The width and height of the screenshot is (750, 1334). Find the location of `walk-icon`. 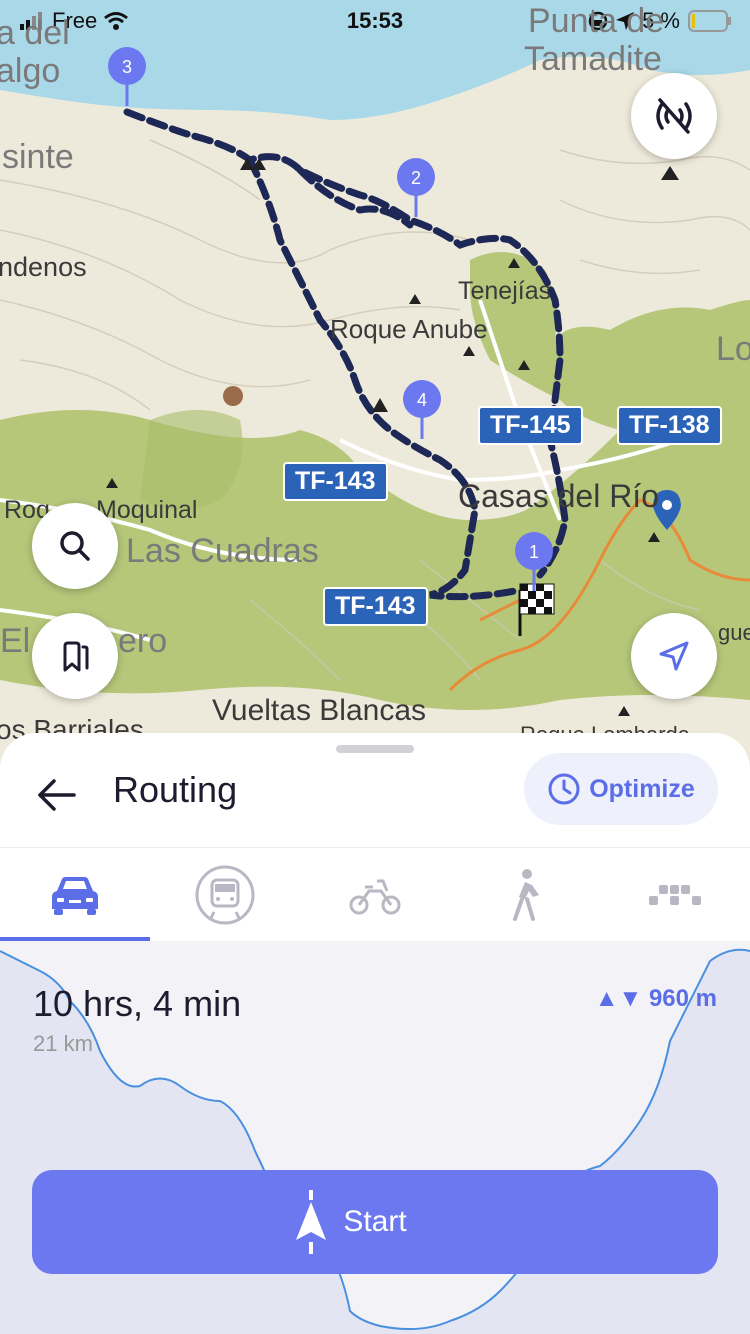

walk-icon is located at coordinates (526, 895).